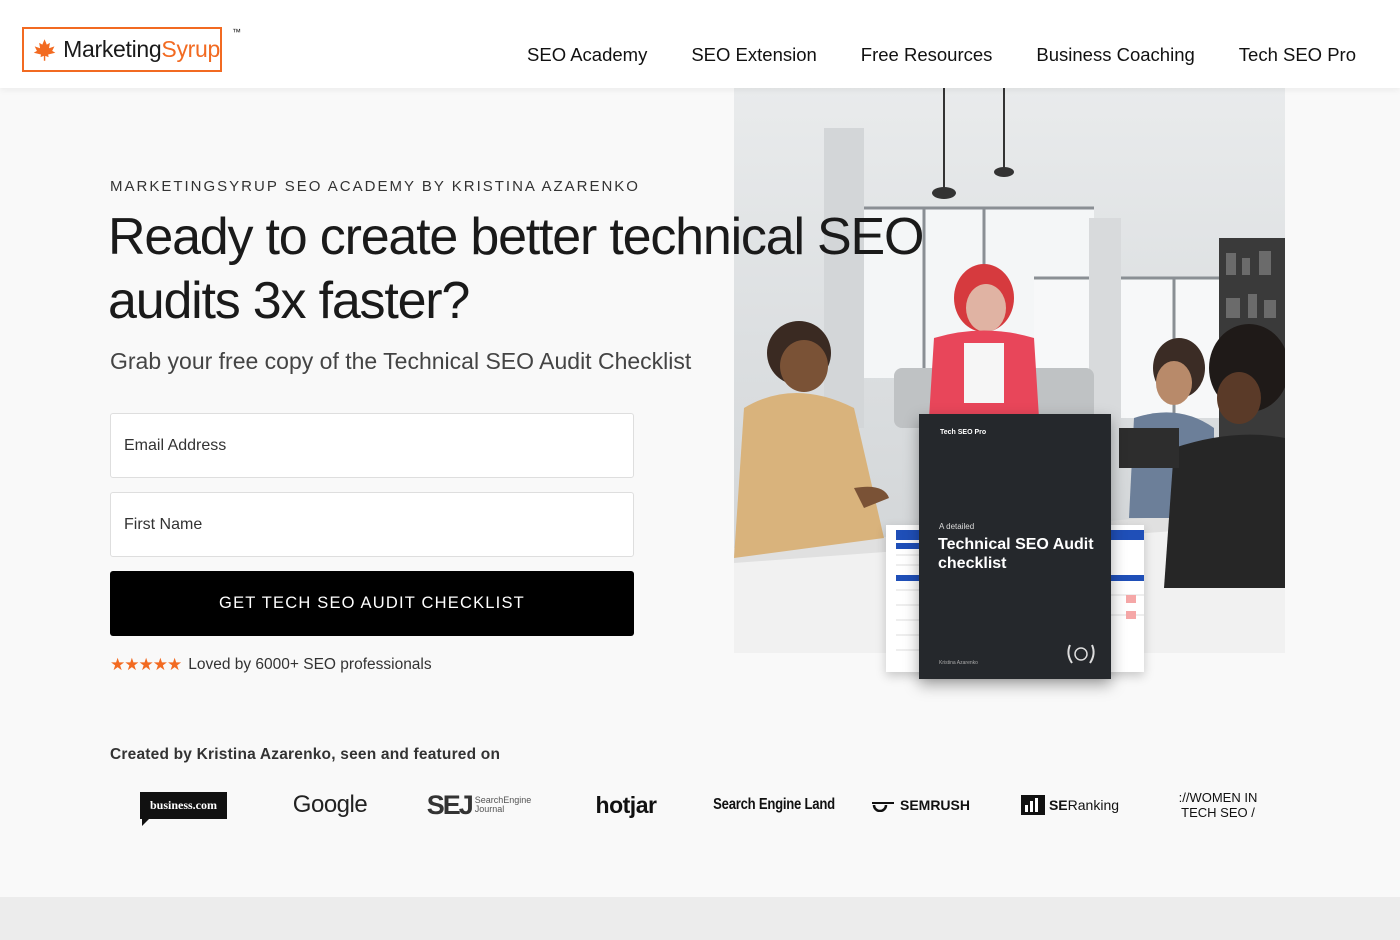  Describe the element at coordinates (1093, 805) in the screenshot. I see `se-ranking-rest: Ranking` at that location.